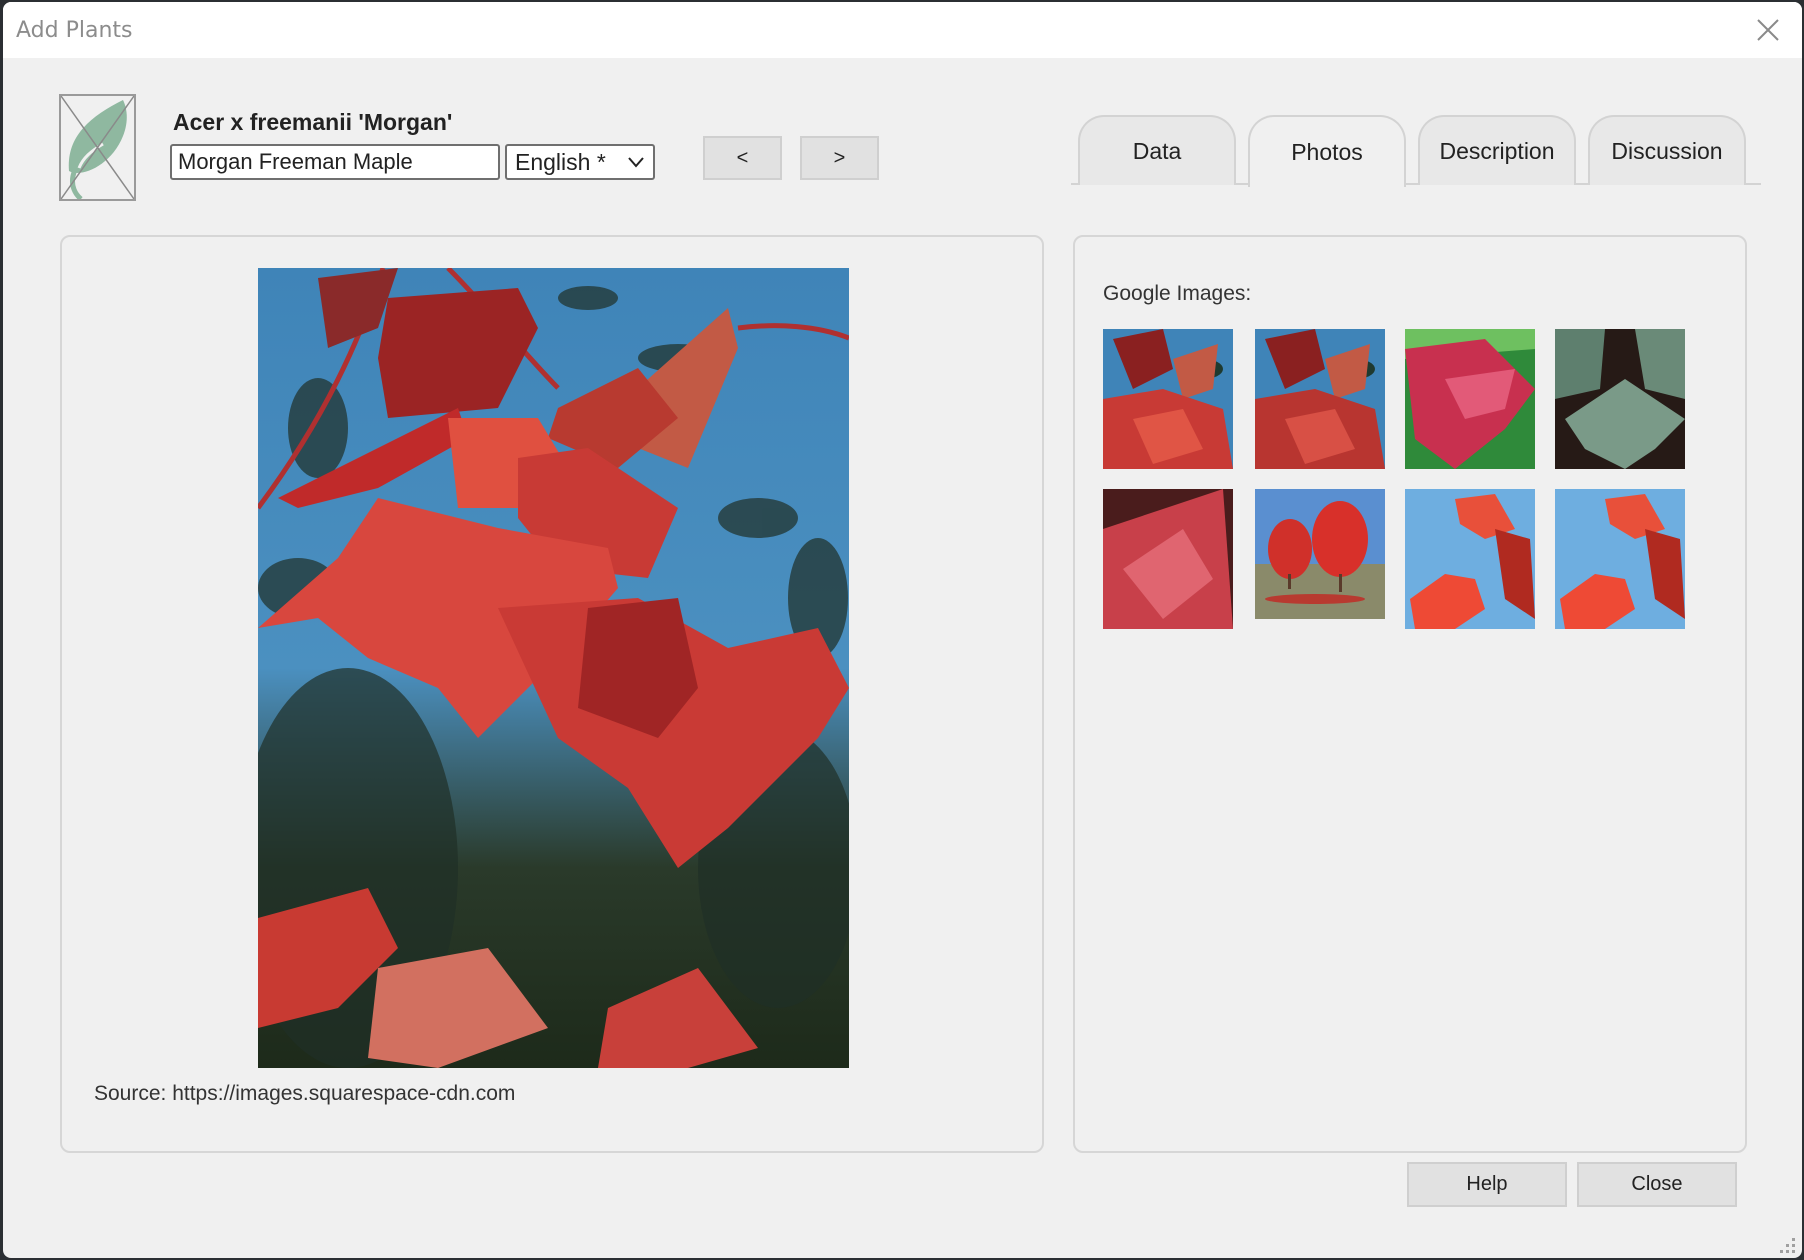  What do you see at coordinates (902, 30) in the screenshot?
I see `title-bar: Add Plants` at bounding box center [902, 30].